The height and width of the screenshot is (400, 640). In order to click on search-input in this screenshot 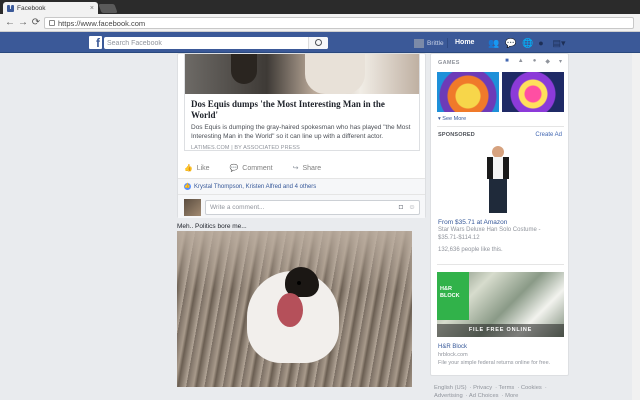, I will do `click(207, 43)`.